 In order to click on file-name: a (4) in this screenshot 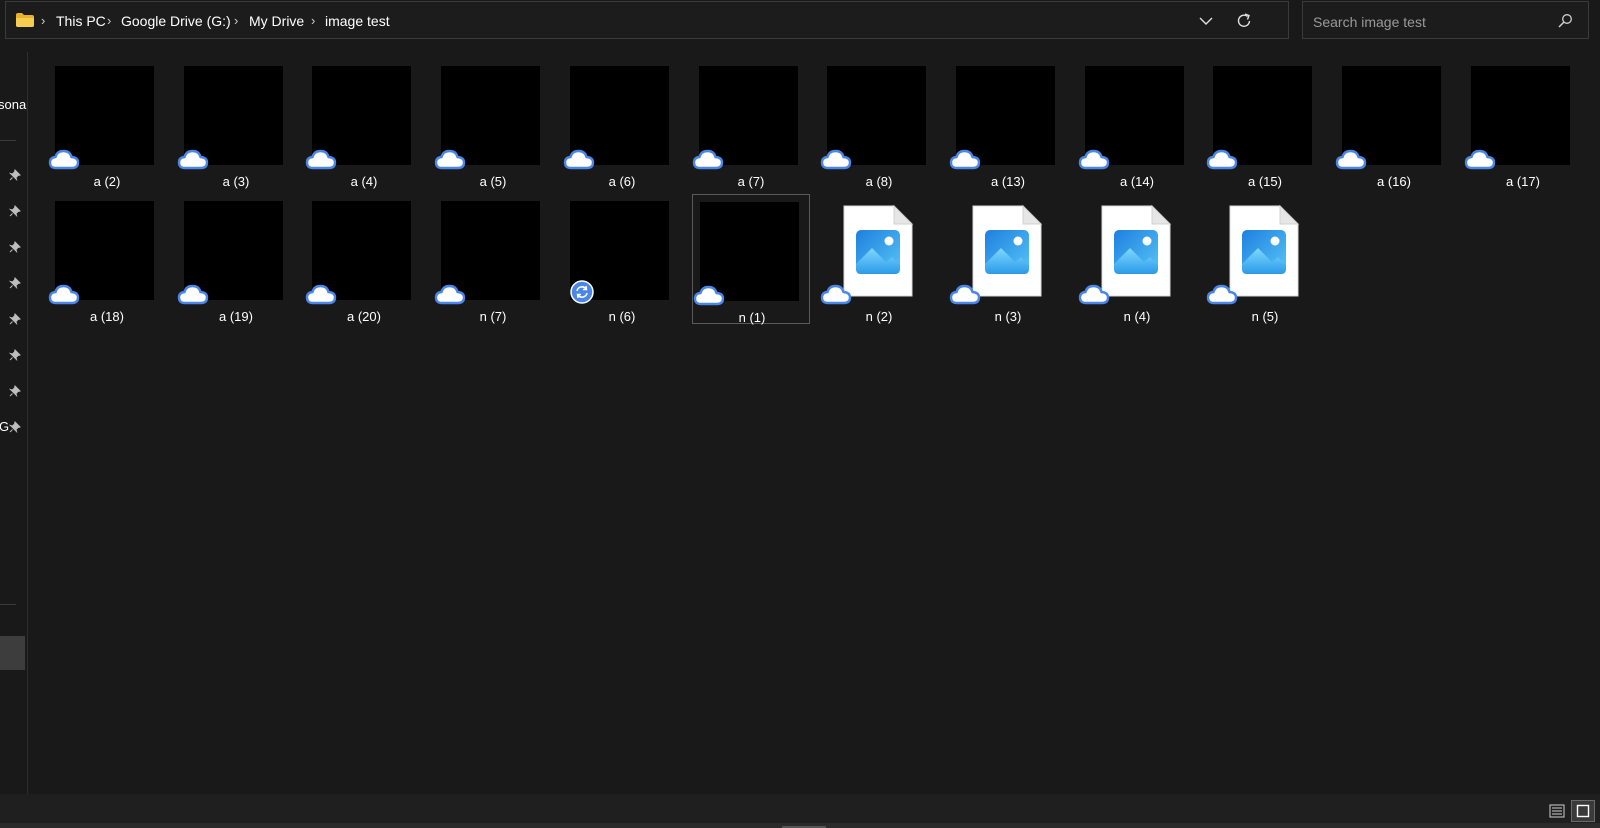, I will do `click(364, 181)`.